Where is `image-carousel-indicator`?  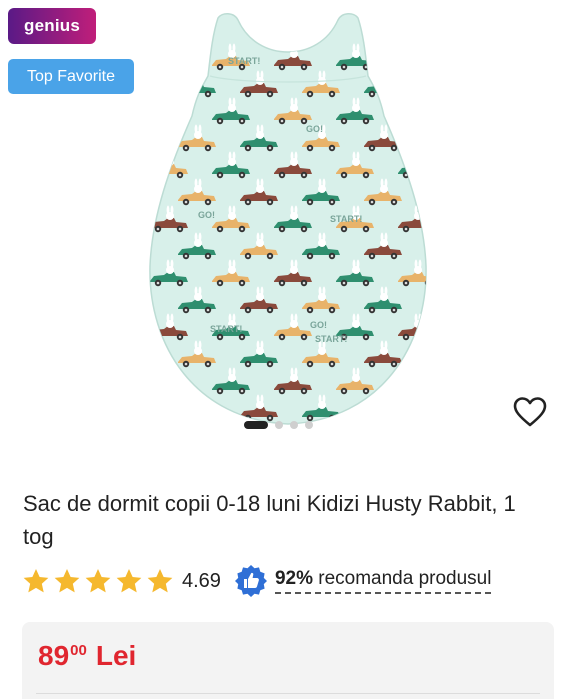
image-carousel-indicator is located at coordinates (278, 425).